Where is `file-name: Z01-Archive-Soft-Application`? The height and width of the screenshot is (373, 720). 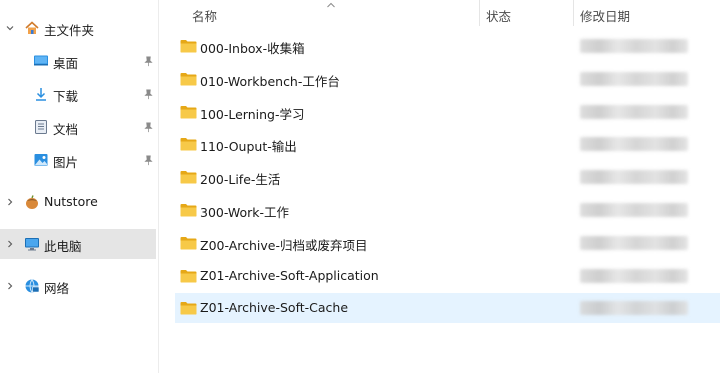
file-name: Z01-Archive-Soft-Application is located at coordinates (289, 275).